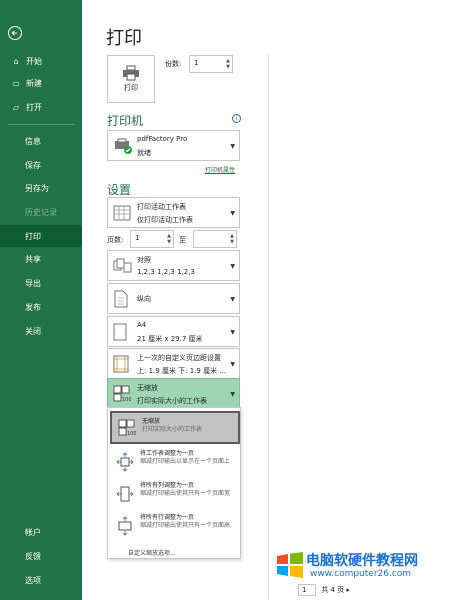 This screenshot has height=600, width=450. I want to click on page-total: 共 4 页, so click(333, 590).